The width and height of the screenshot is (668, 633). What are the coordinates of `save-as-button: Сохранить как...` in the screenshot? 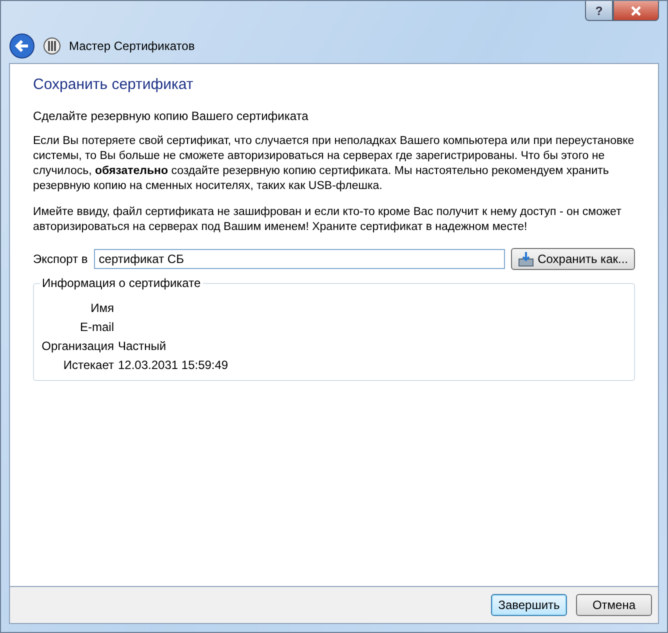 It's located at (572, 259).